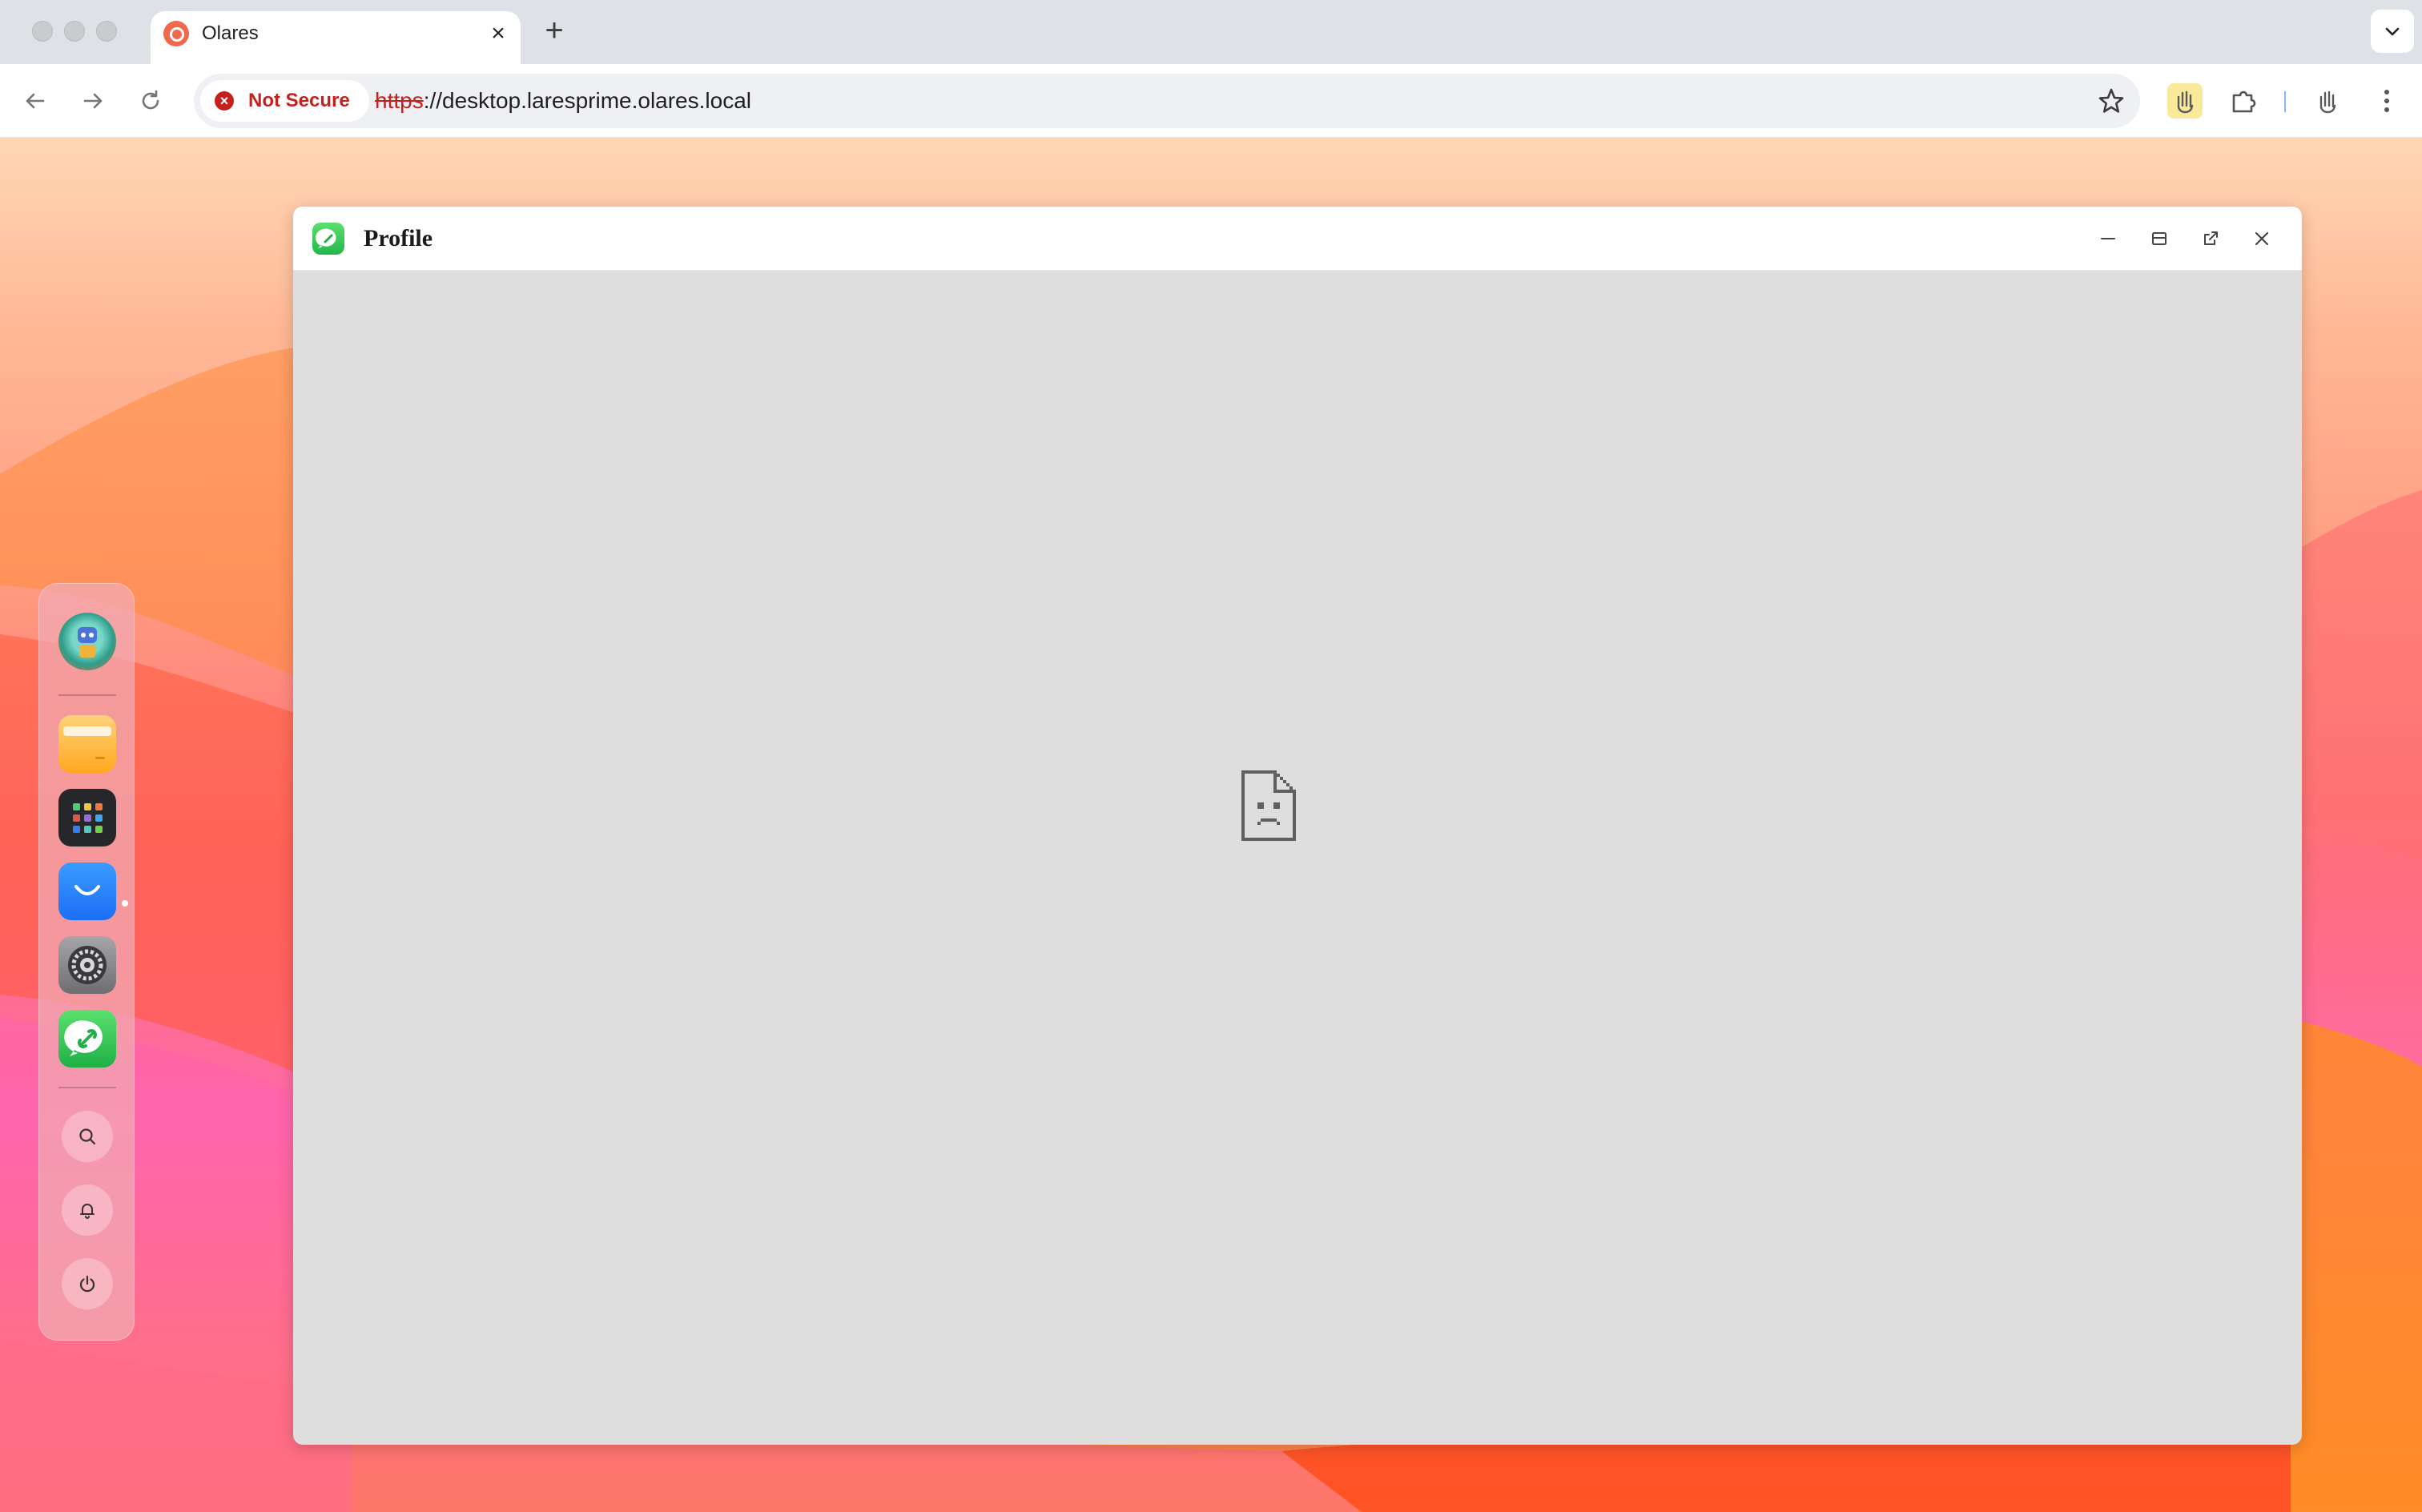 The image size is (2422, 1512). Describe the element at coordinates (231, 33) in the screenshot. I see `tab-title: Olares` at that location.